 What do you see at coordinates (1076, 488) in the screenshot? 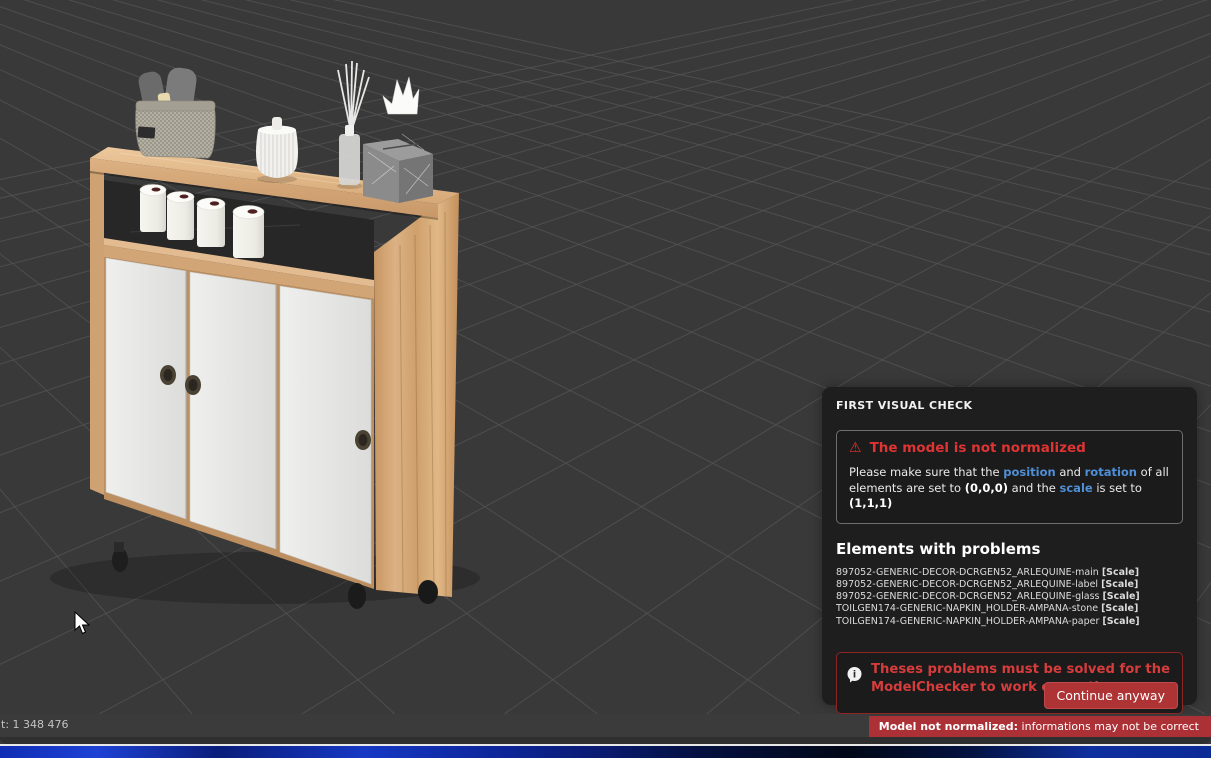
I see `link-scale: scale` at bounding box center [1076, 488].